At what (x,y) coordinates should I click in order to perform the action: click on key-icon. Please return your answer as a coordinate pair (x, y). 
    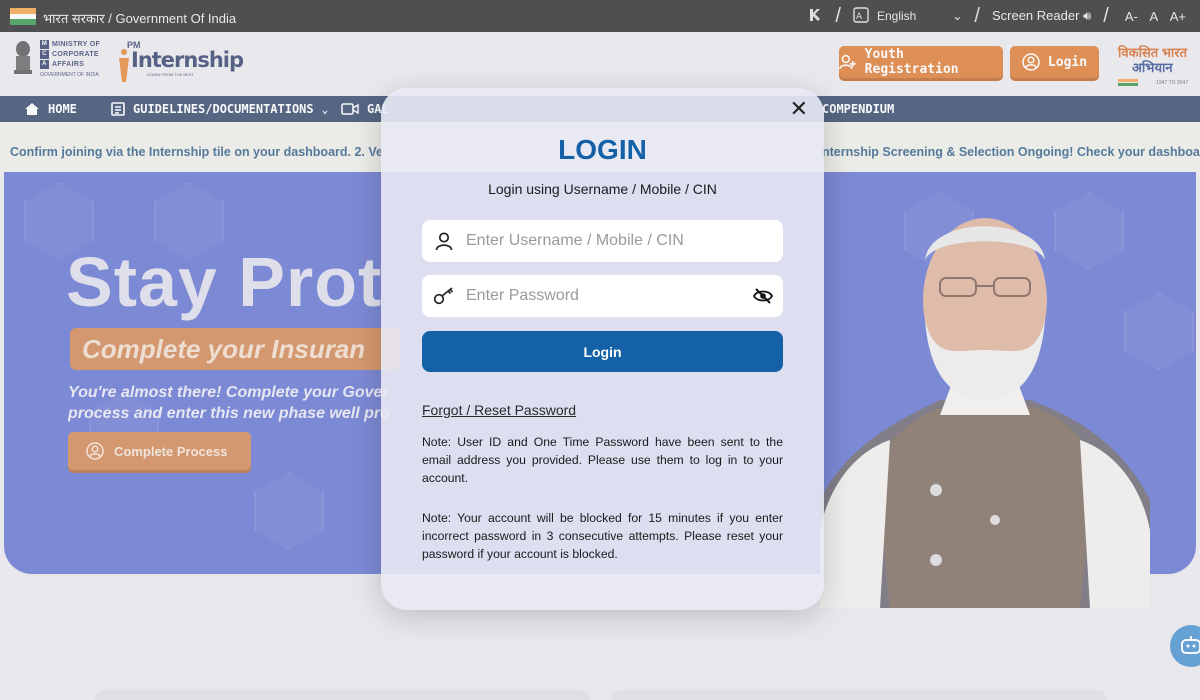
    Looking at the image, I should click on (444, 296).